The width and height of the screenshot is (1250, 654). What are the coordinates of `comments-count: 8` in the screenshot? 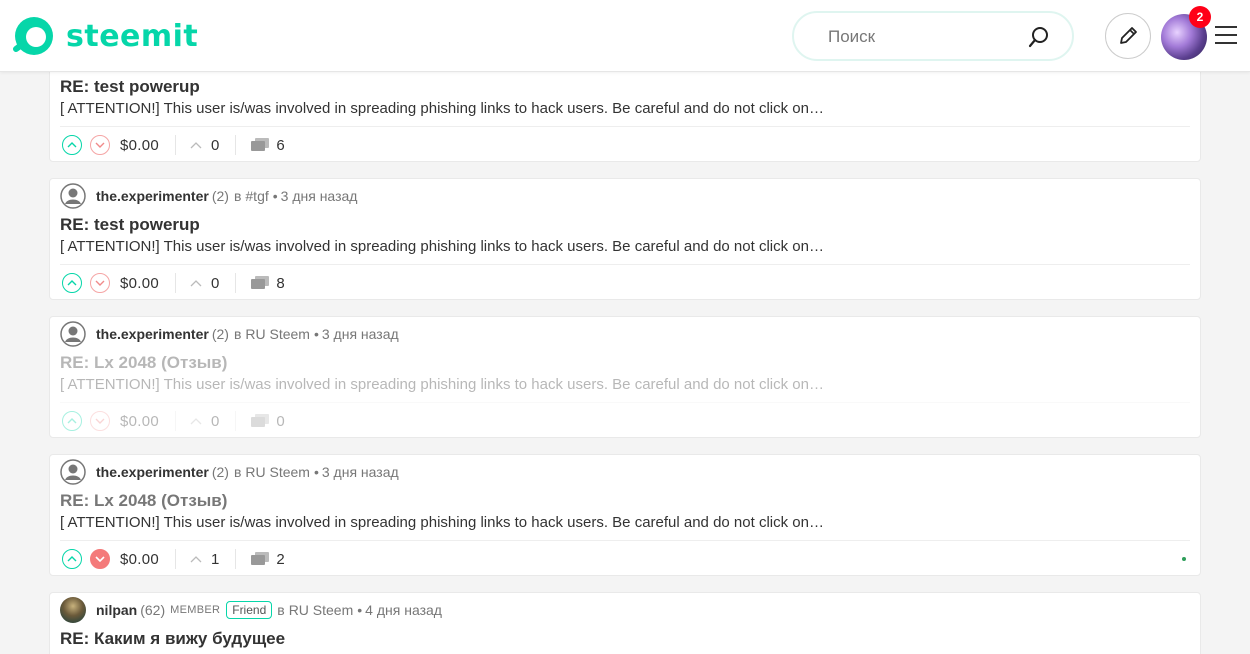 It's located at (280, 283).